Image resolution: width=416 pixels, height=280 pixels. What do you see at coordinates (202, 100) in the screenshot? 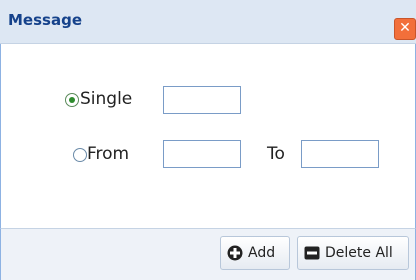
I see `single-input` at bounding box center [202, 100].